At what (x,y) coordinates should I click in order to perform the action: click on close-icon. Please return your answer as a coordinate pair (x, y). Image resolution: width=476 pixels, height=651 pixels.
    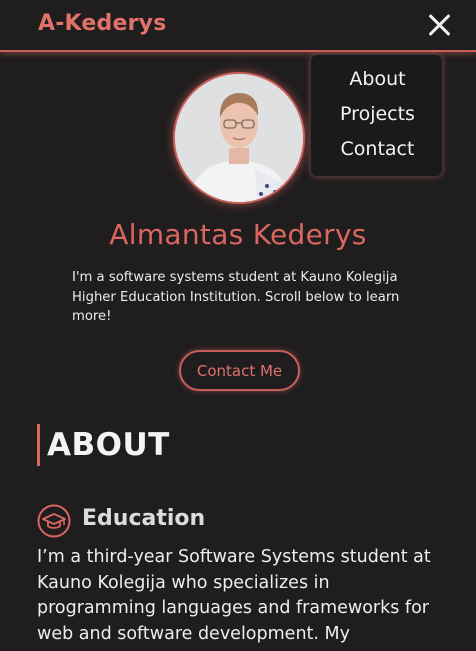
    Looking at the image, I should click on (440, 25).